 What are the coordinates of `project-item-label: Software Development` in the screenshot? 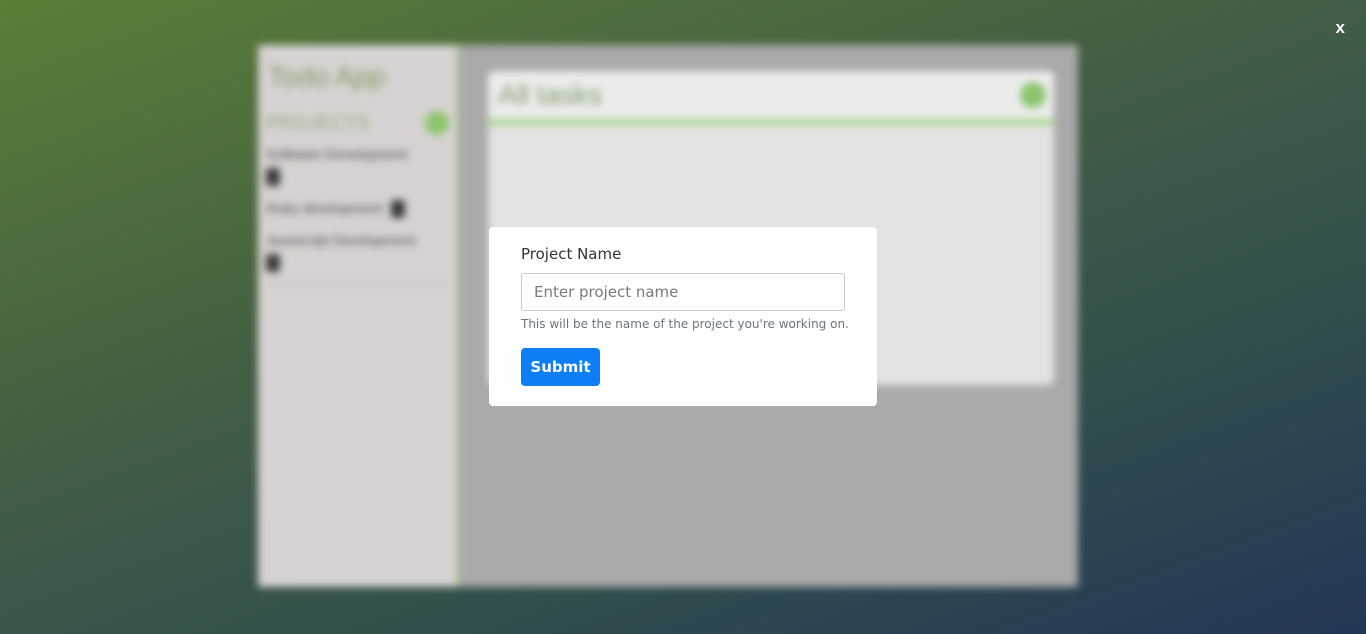 It's located at (337, 154).